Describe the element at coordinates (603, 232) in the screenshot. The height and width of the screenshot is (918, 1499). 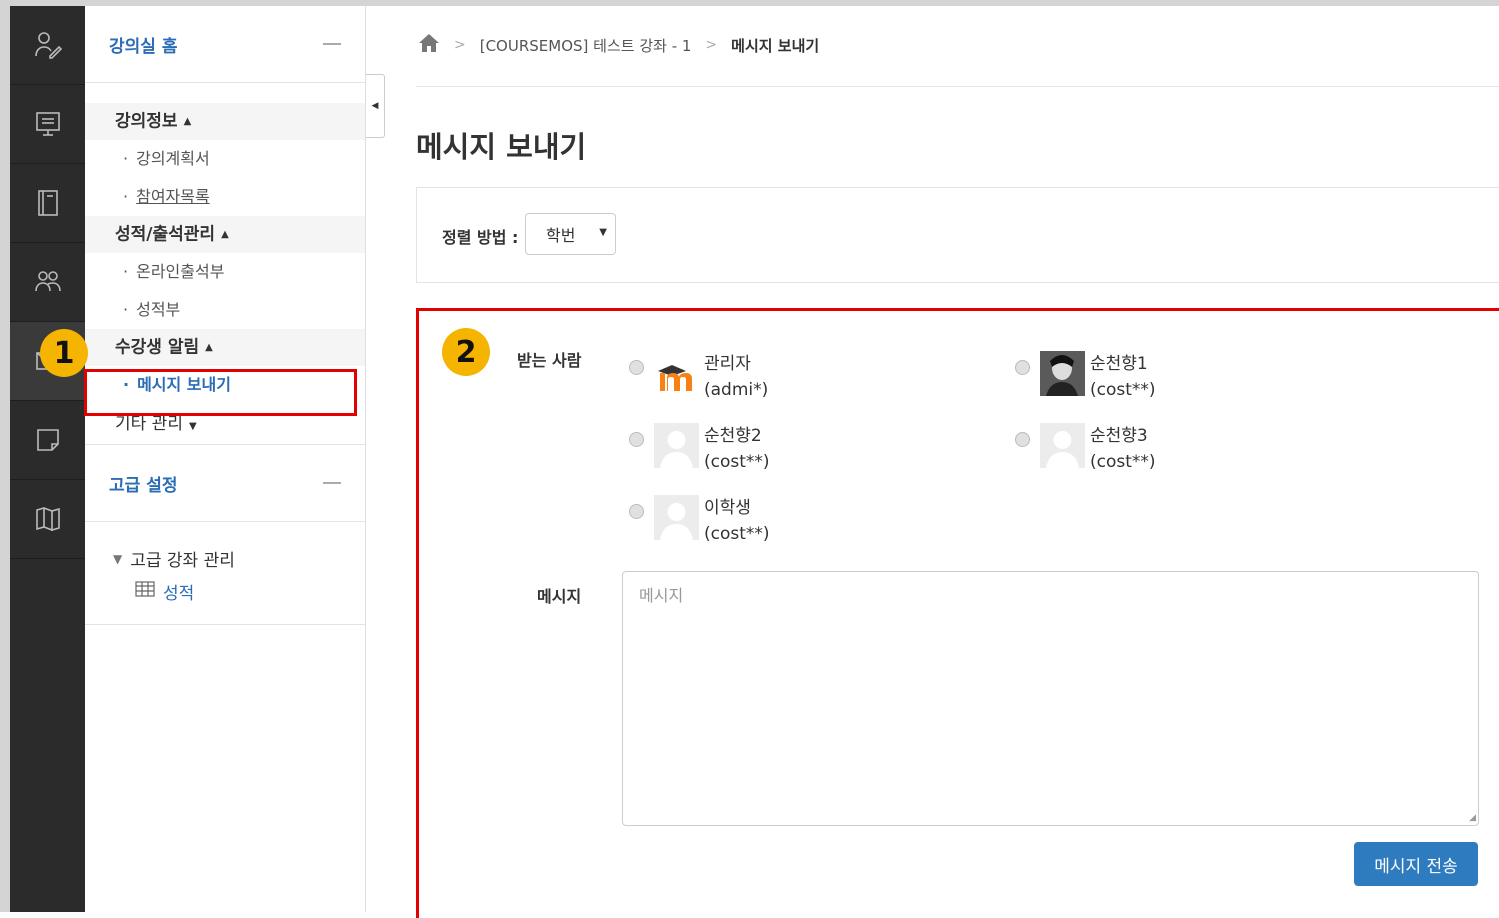
I see `chevron-down-icon: ▼` at that location.